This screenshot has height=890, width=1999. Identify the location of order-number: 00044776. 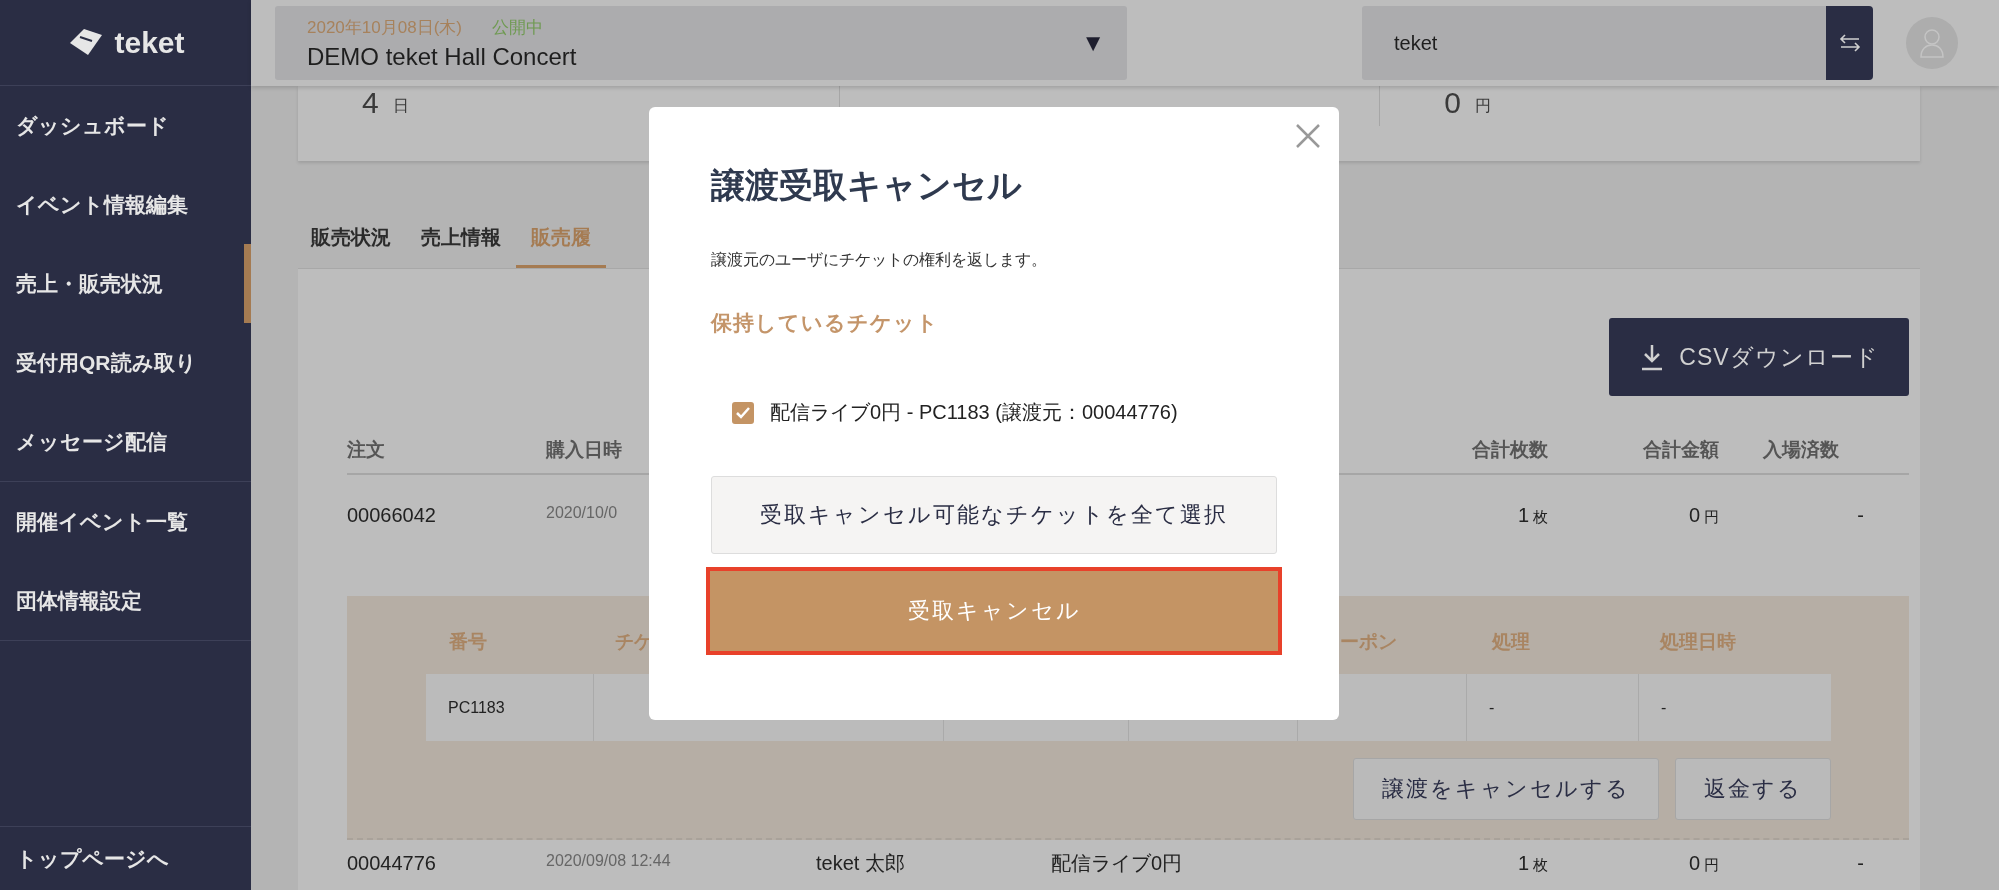
(391, 863).